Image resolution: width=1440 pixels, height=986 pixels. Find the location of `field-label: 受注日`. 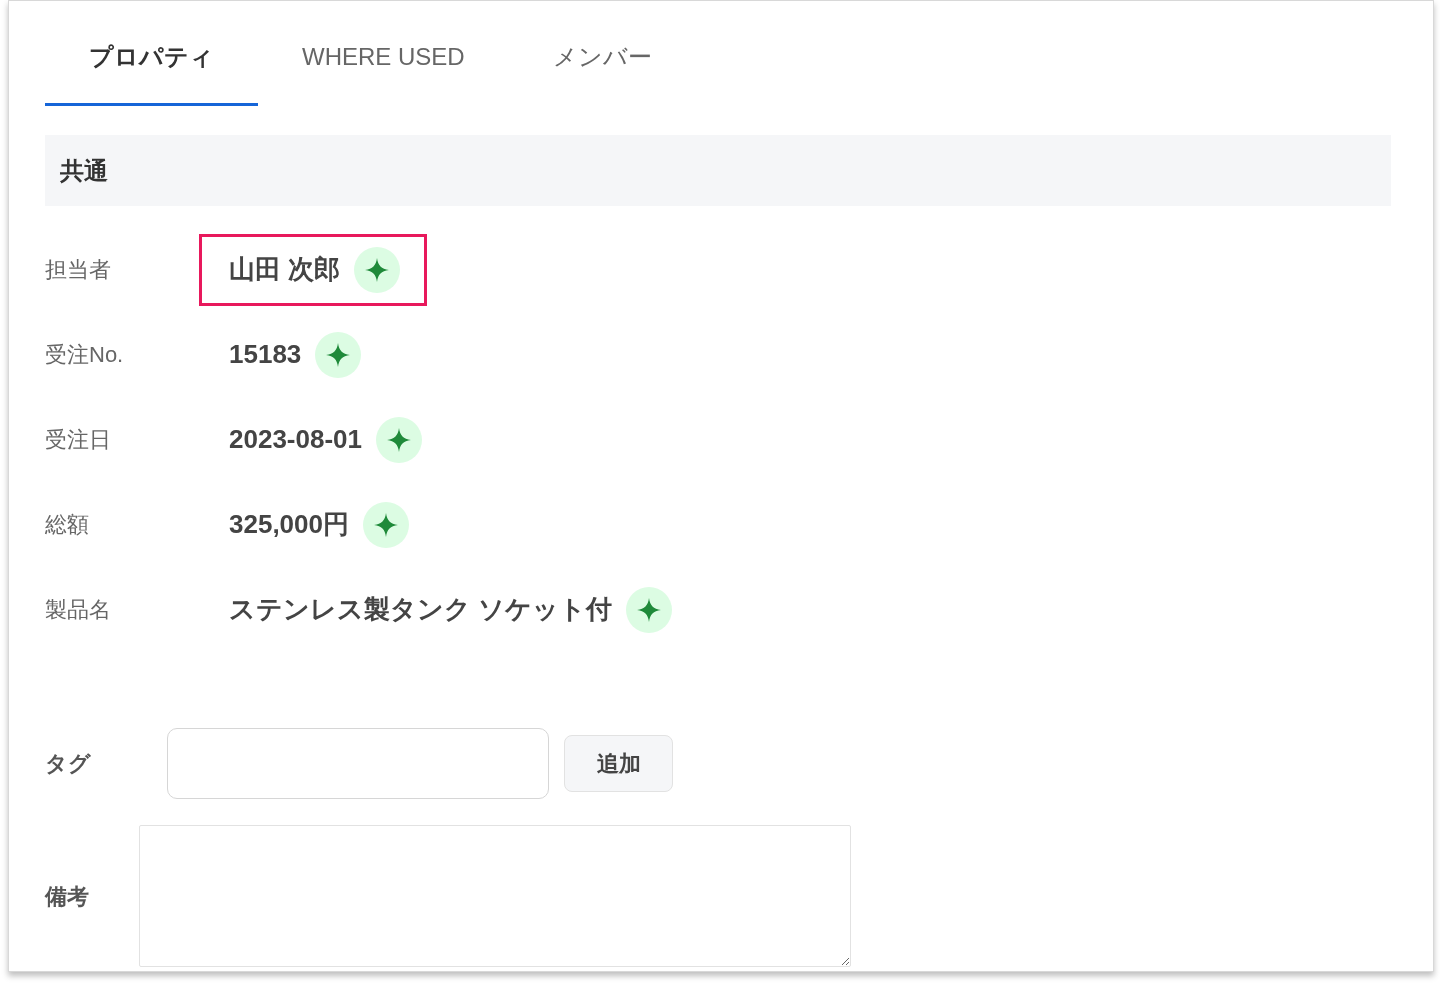

field-label: 受注日 is located at coordinates (78, 440).